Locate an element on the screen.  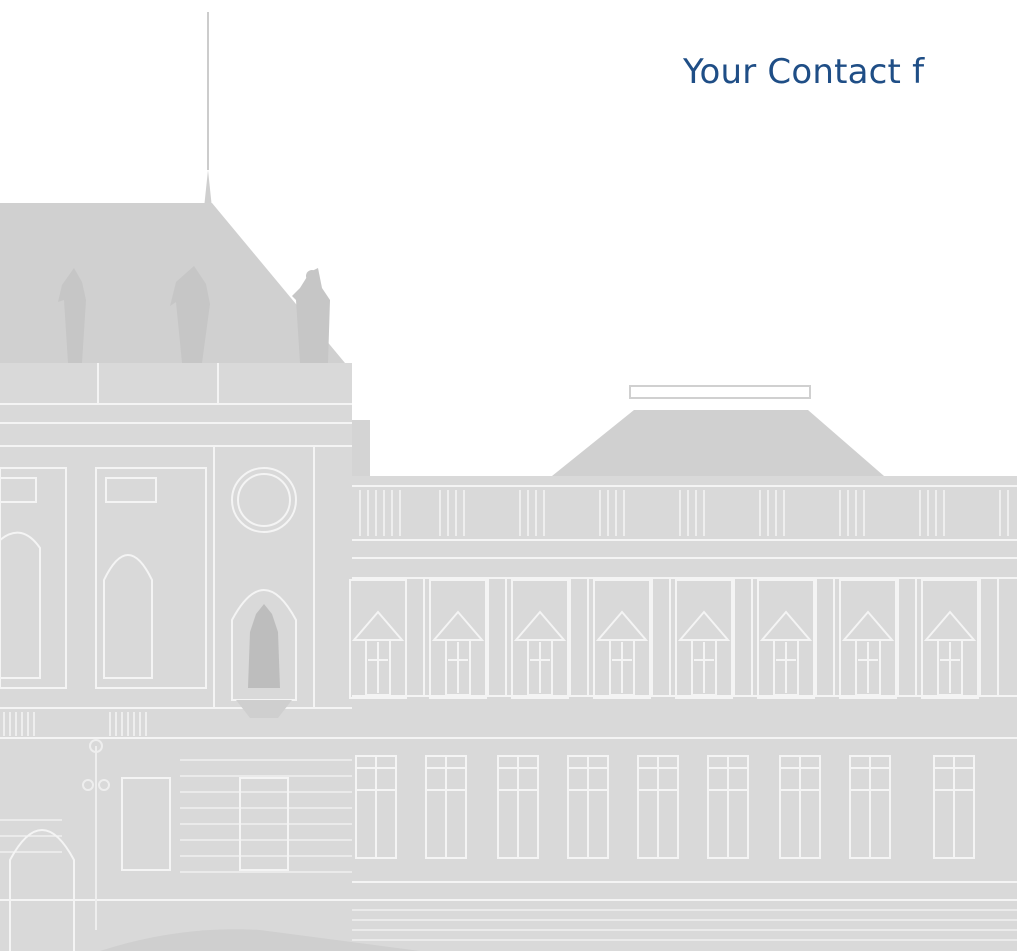
right-roof is located at coordinates (718, 443).